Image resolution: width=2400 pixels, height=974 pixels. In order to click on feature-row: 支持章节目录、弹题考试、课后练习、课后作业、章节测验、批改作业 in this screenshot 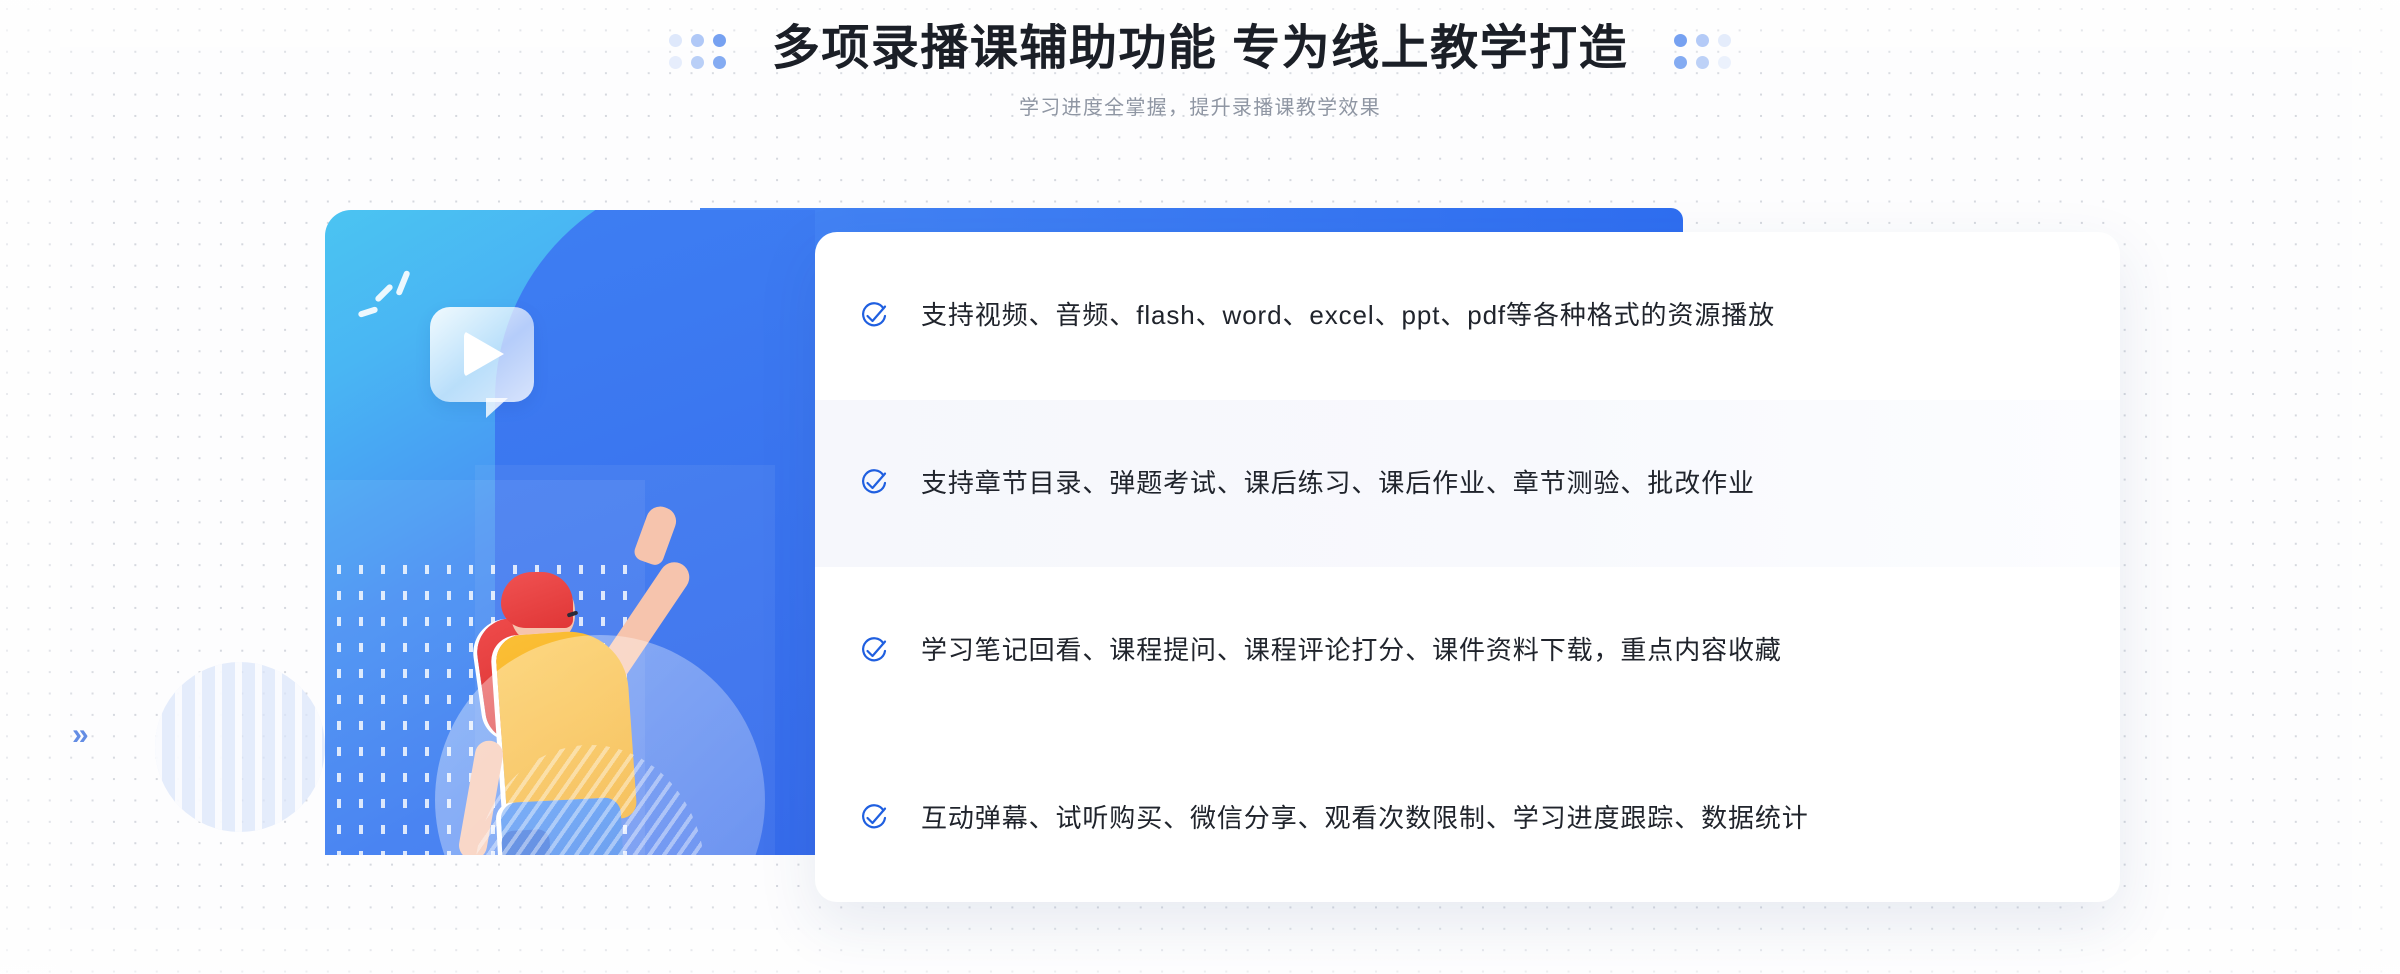, I will do `click(1467, 483)`.